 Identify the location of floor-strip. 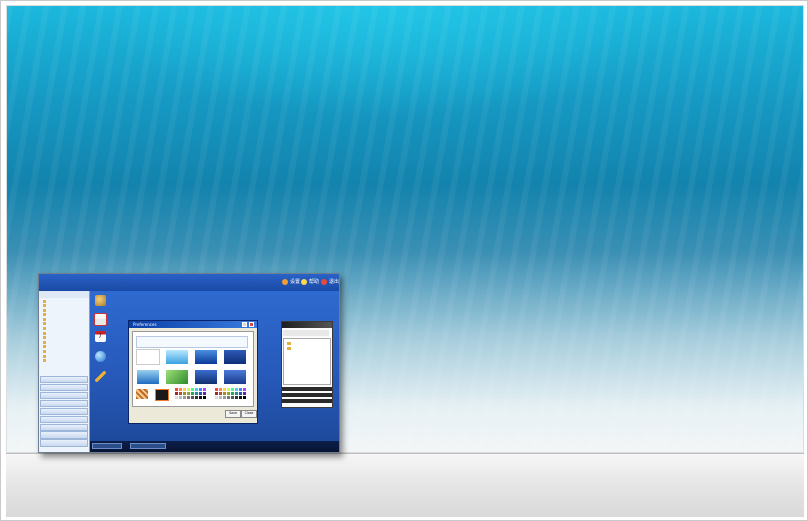
(405, 485).